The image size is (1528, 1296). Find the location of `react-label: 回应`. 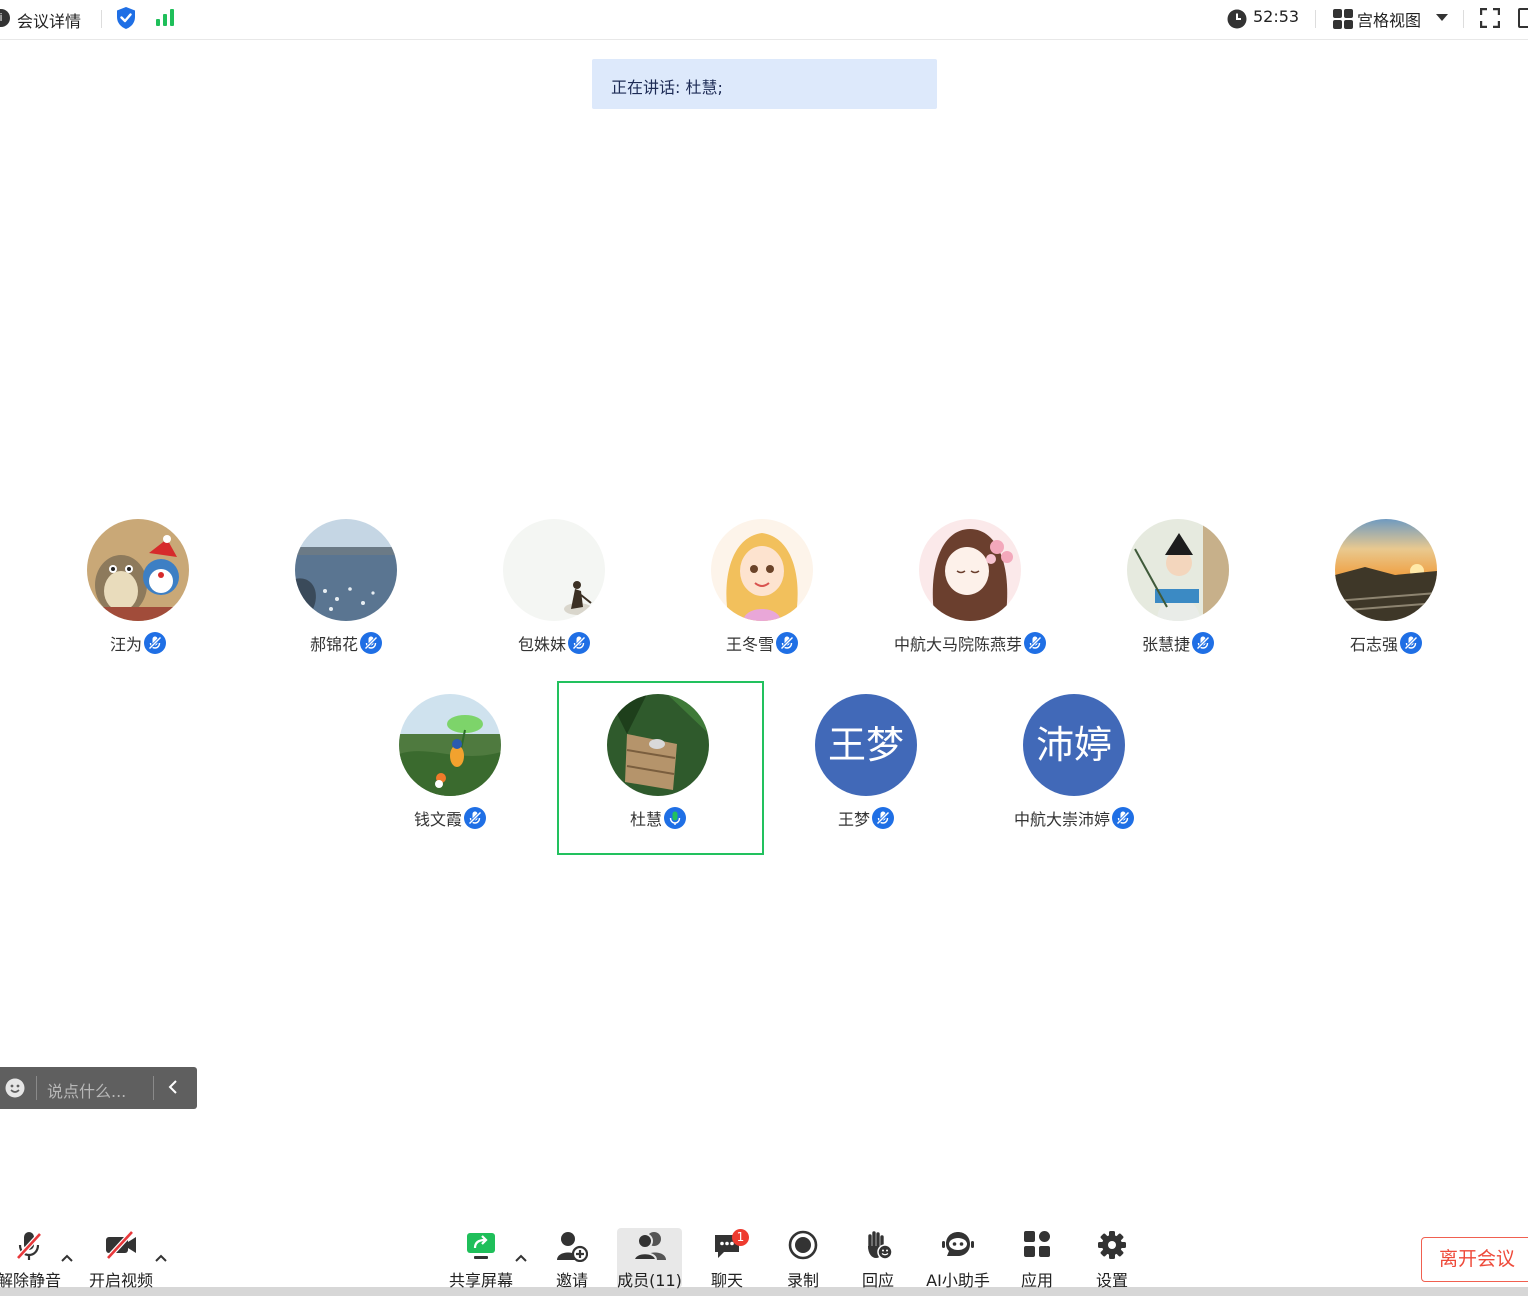

react-label: 回应 is located at coordinates (877, 1280).